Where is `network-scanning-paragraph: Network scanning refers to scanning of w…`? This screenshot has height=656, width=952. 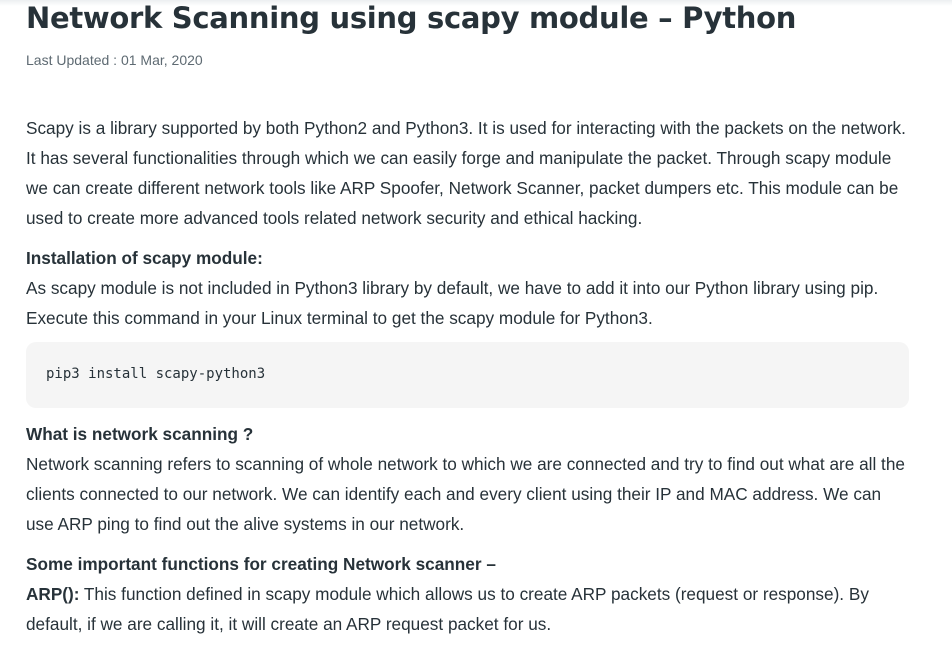 network-scanning-paragraph: Network scanning refers to scanning of w… is located at coordinates (465, 494).